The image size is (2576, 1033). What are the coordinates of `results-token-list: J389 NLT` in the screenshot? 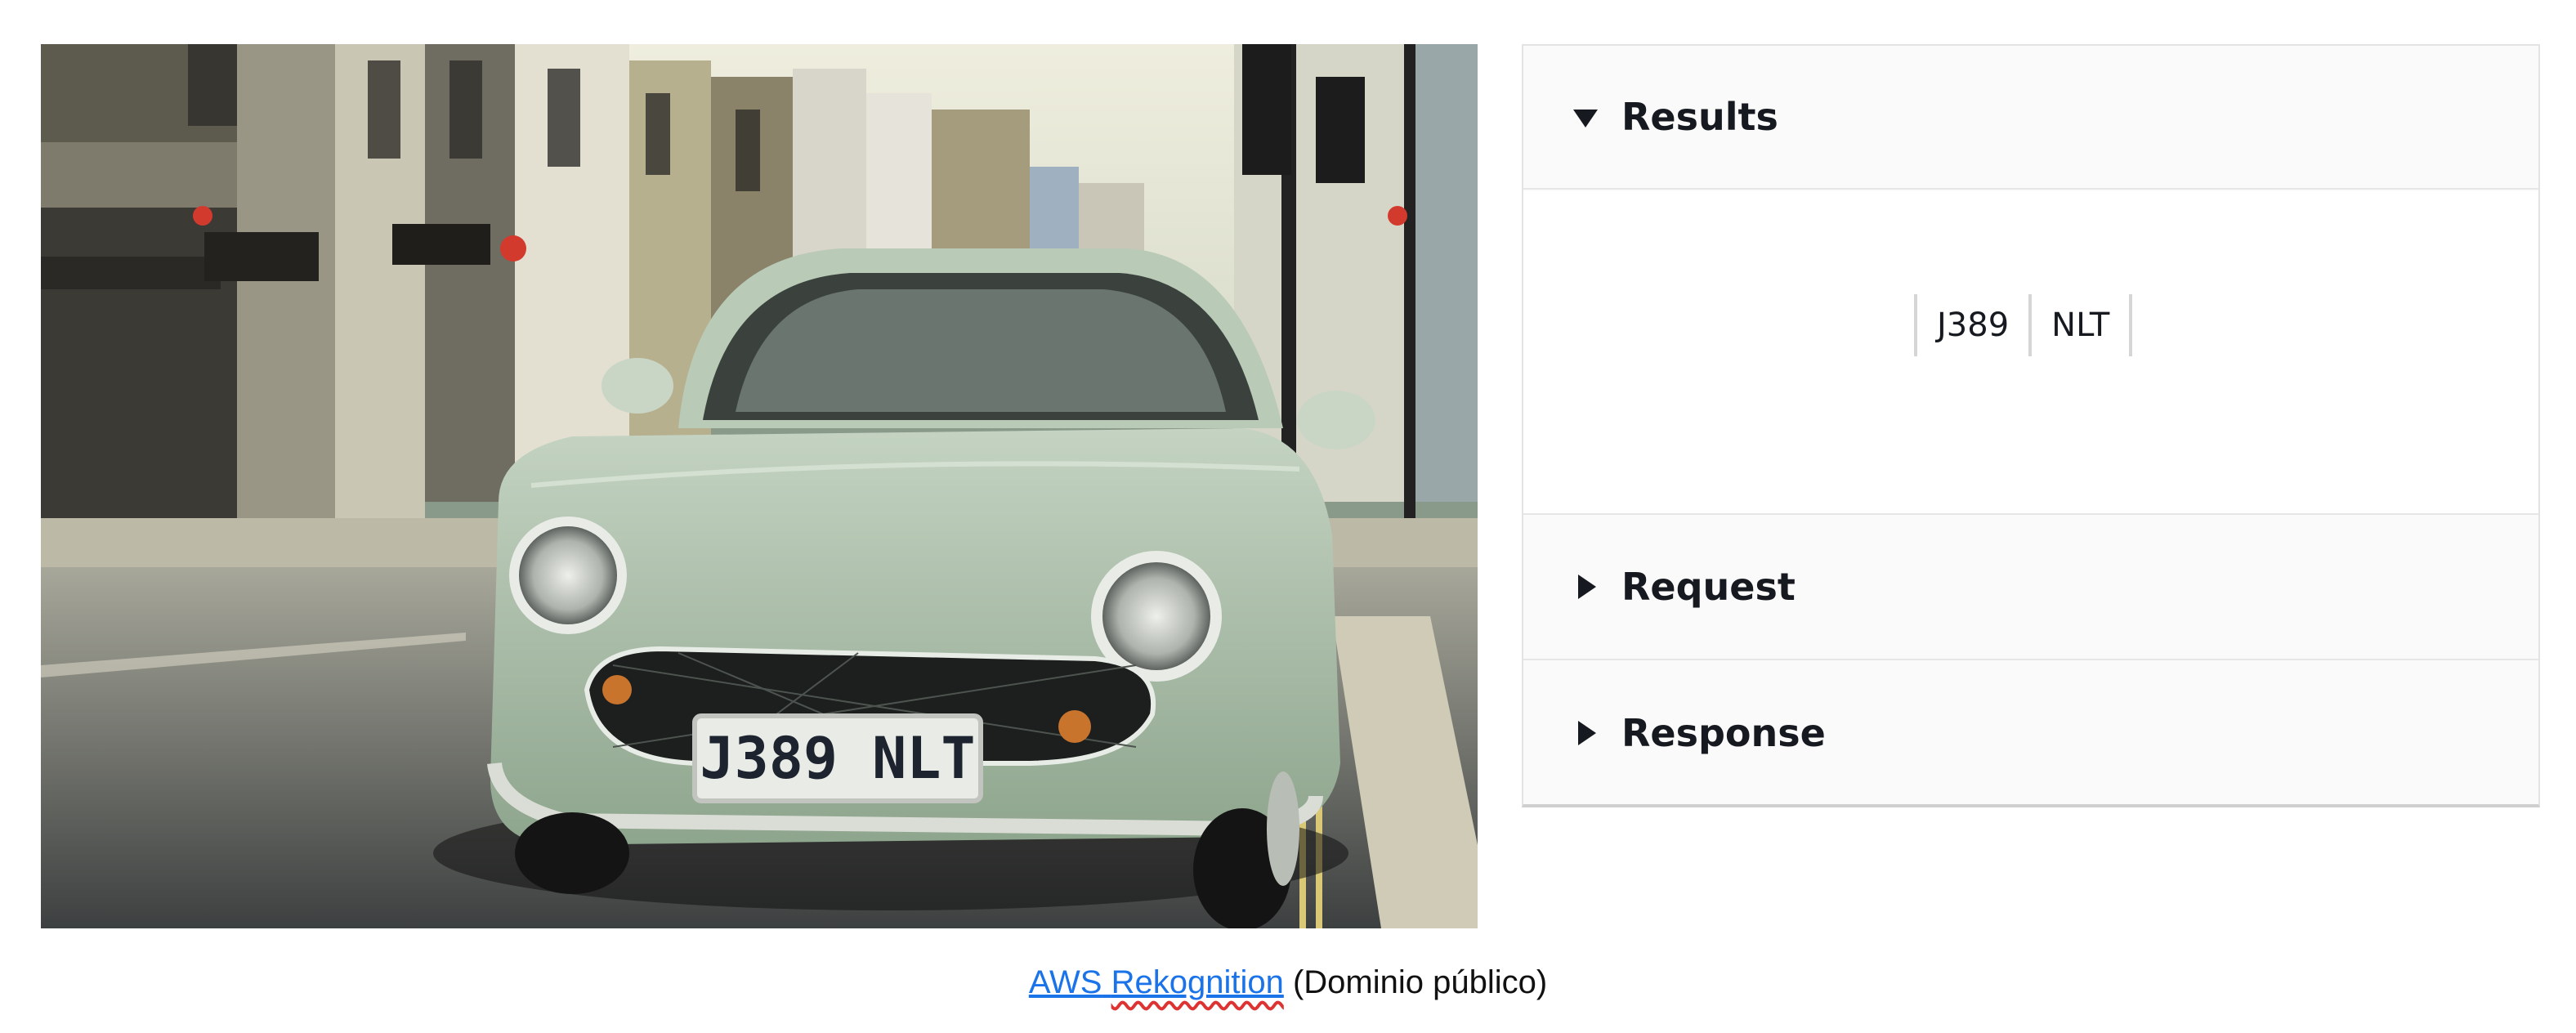 It's located at (2024, 325).